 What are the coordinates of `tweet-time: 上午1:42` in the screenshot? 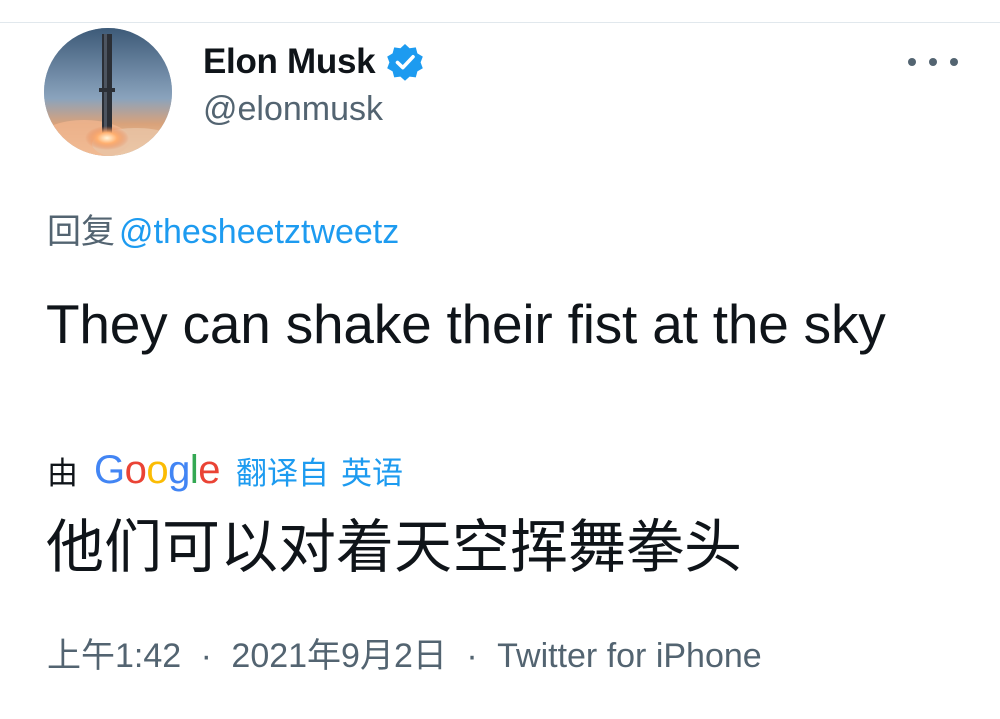 It's located at (114, 656).